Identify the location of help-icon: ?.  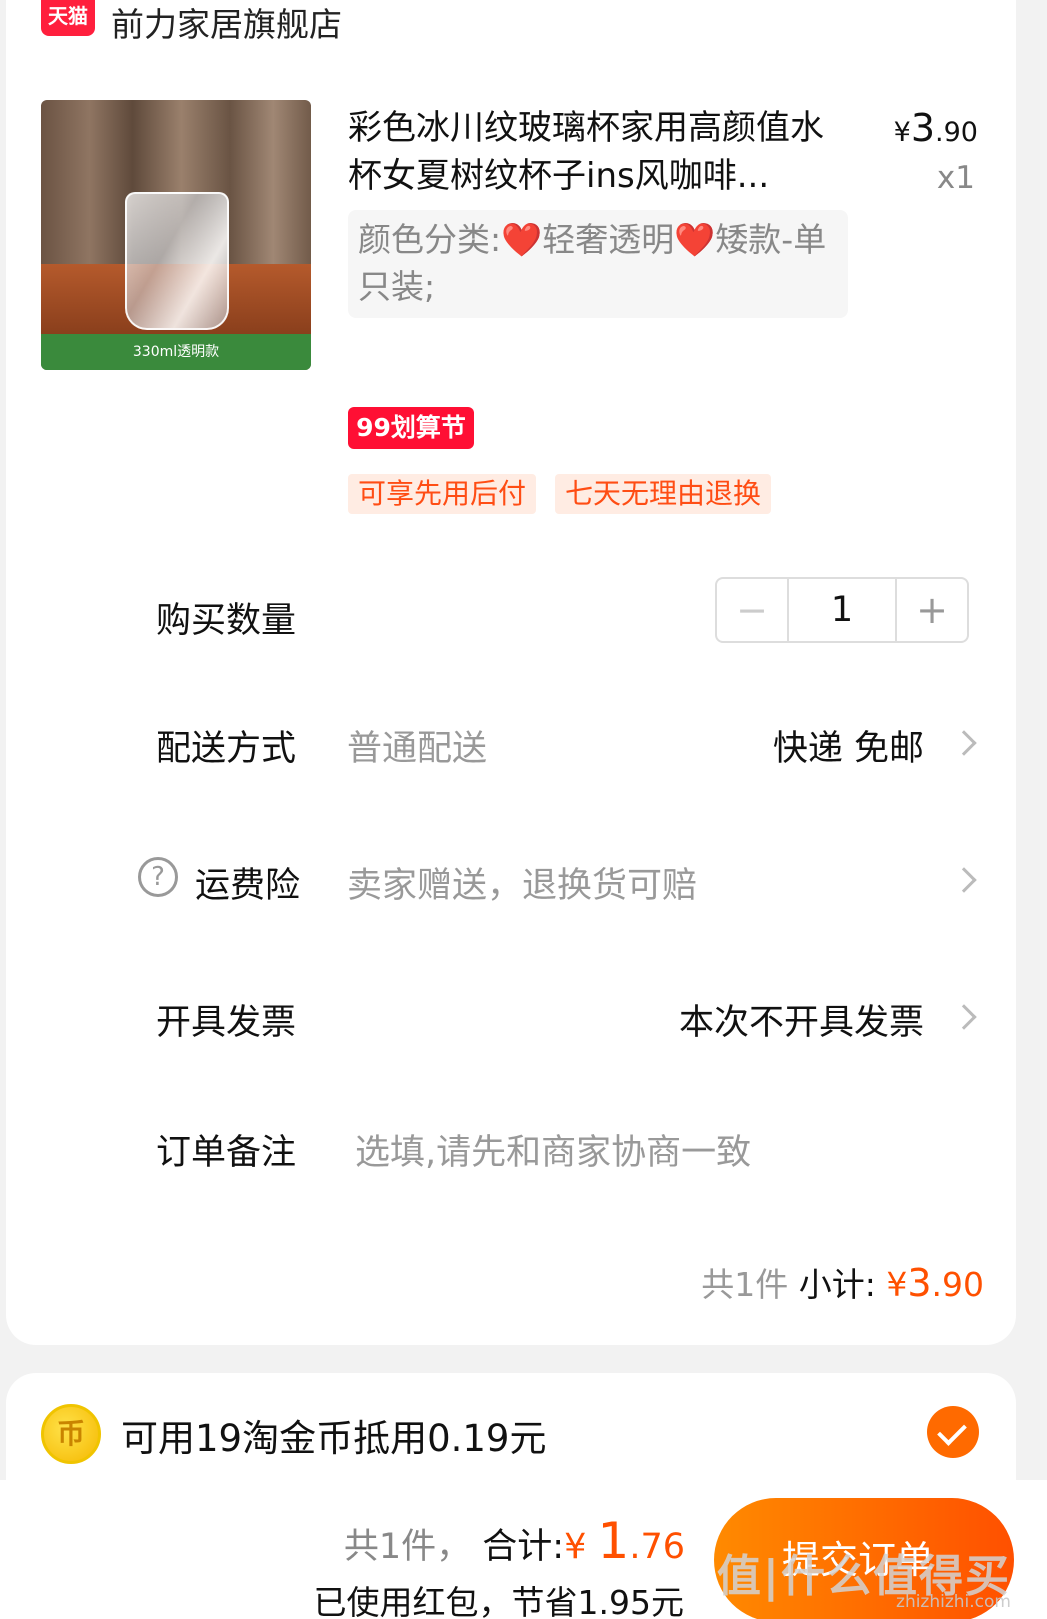
(158, 877).